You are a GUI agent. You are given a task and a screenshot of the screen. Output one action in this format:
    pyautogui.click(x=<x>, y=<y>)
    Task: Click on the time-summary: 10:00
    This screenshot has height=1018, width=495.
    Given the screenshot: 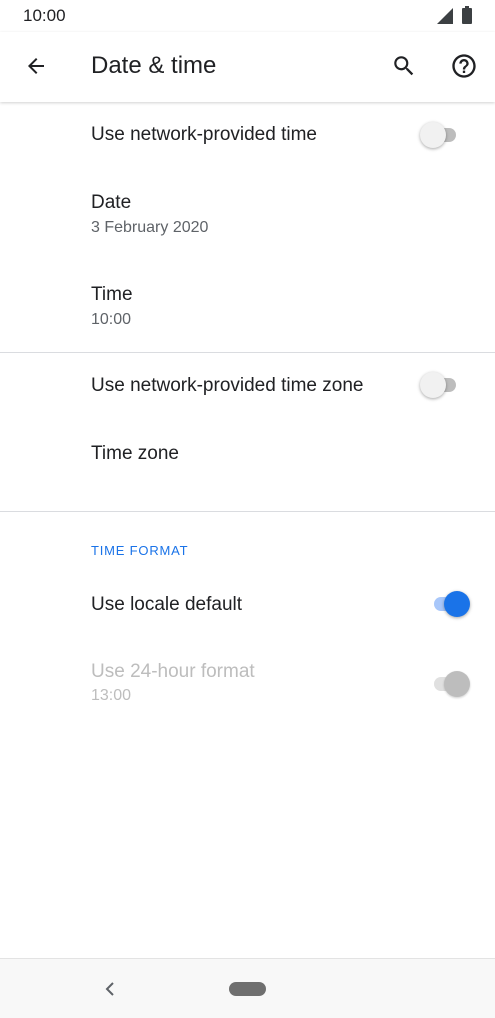 What is the action you would take?
    pyautogui.click(x=111, y=319)
    